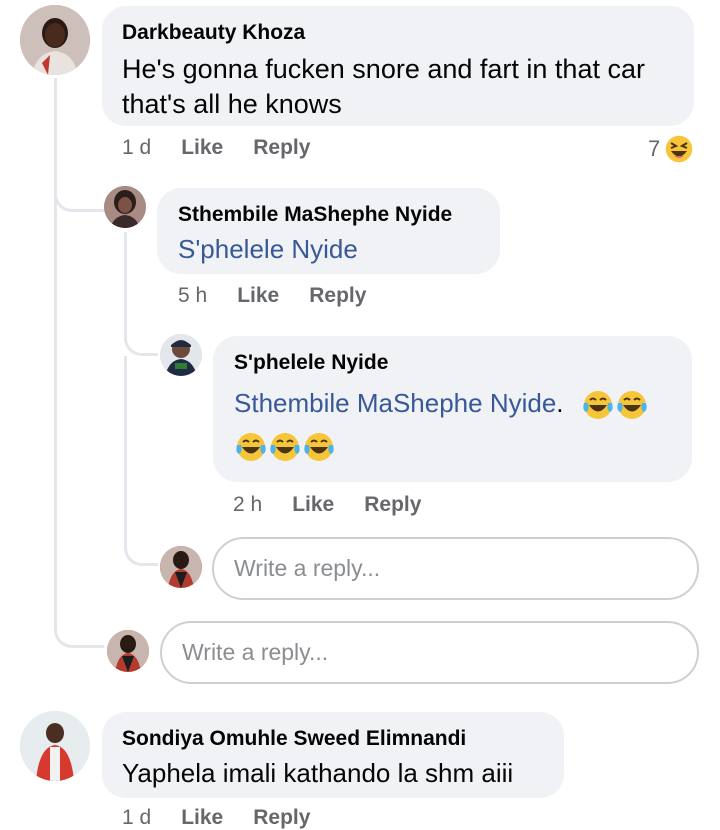 This screenshot has height=830, width=720. Describe the element at coordinates (328, 231) in the screenshot. I see `comment-bubble-2: Sthembile MaShephe Nyide S'phelele Nyide` at that location.